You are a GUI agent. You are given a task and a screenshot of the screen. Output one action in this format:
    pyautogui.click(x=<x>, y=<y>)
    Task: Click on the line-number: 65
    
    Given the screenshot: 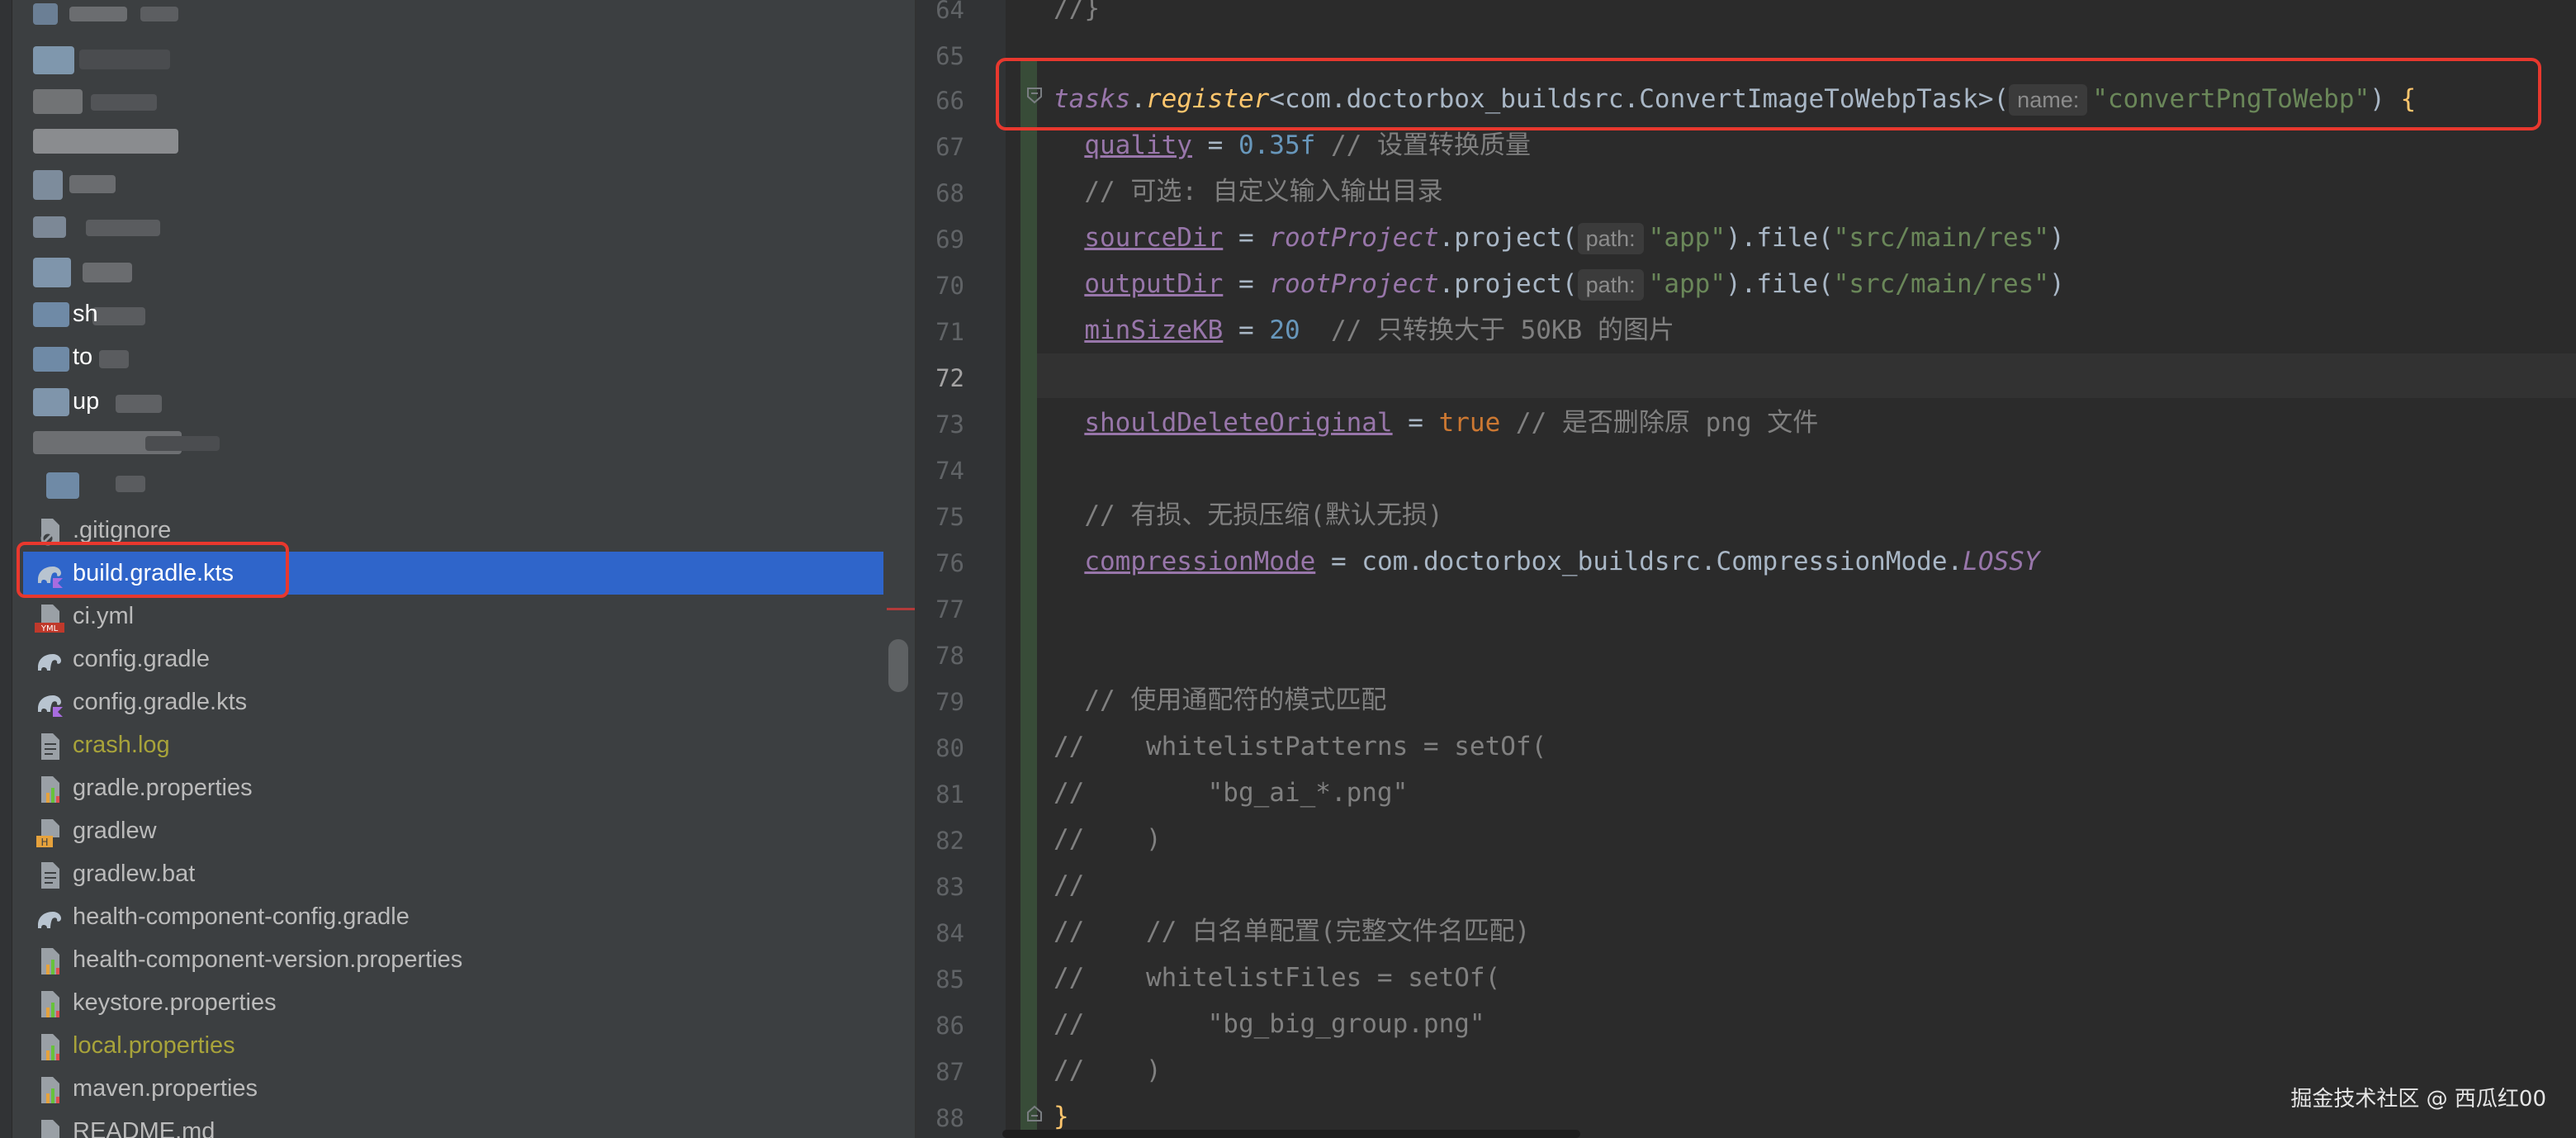 What is the action you would take?
    pyautogui.click(x=949, y=56)
    